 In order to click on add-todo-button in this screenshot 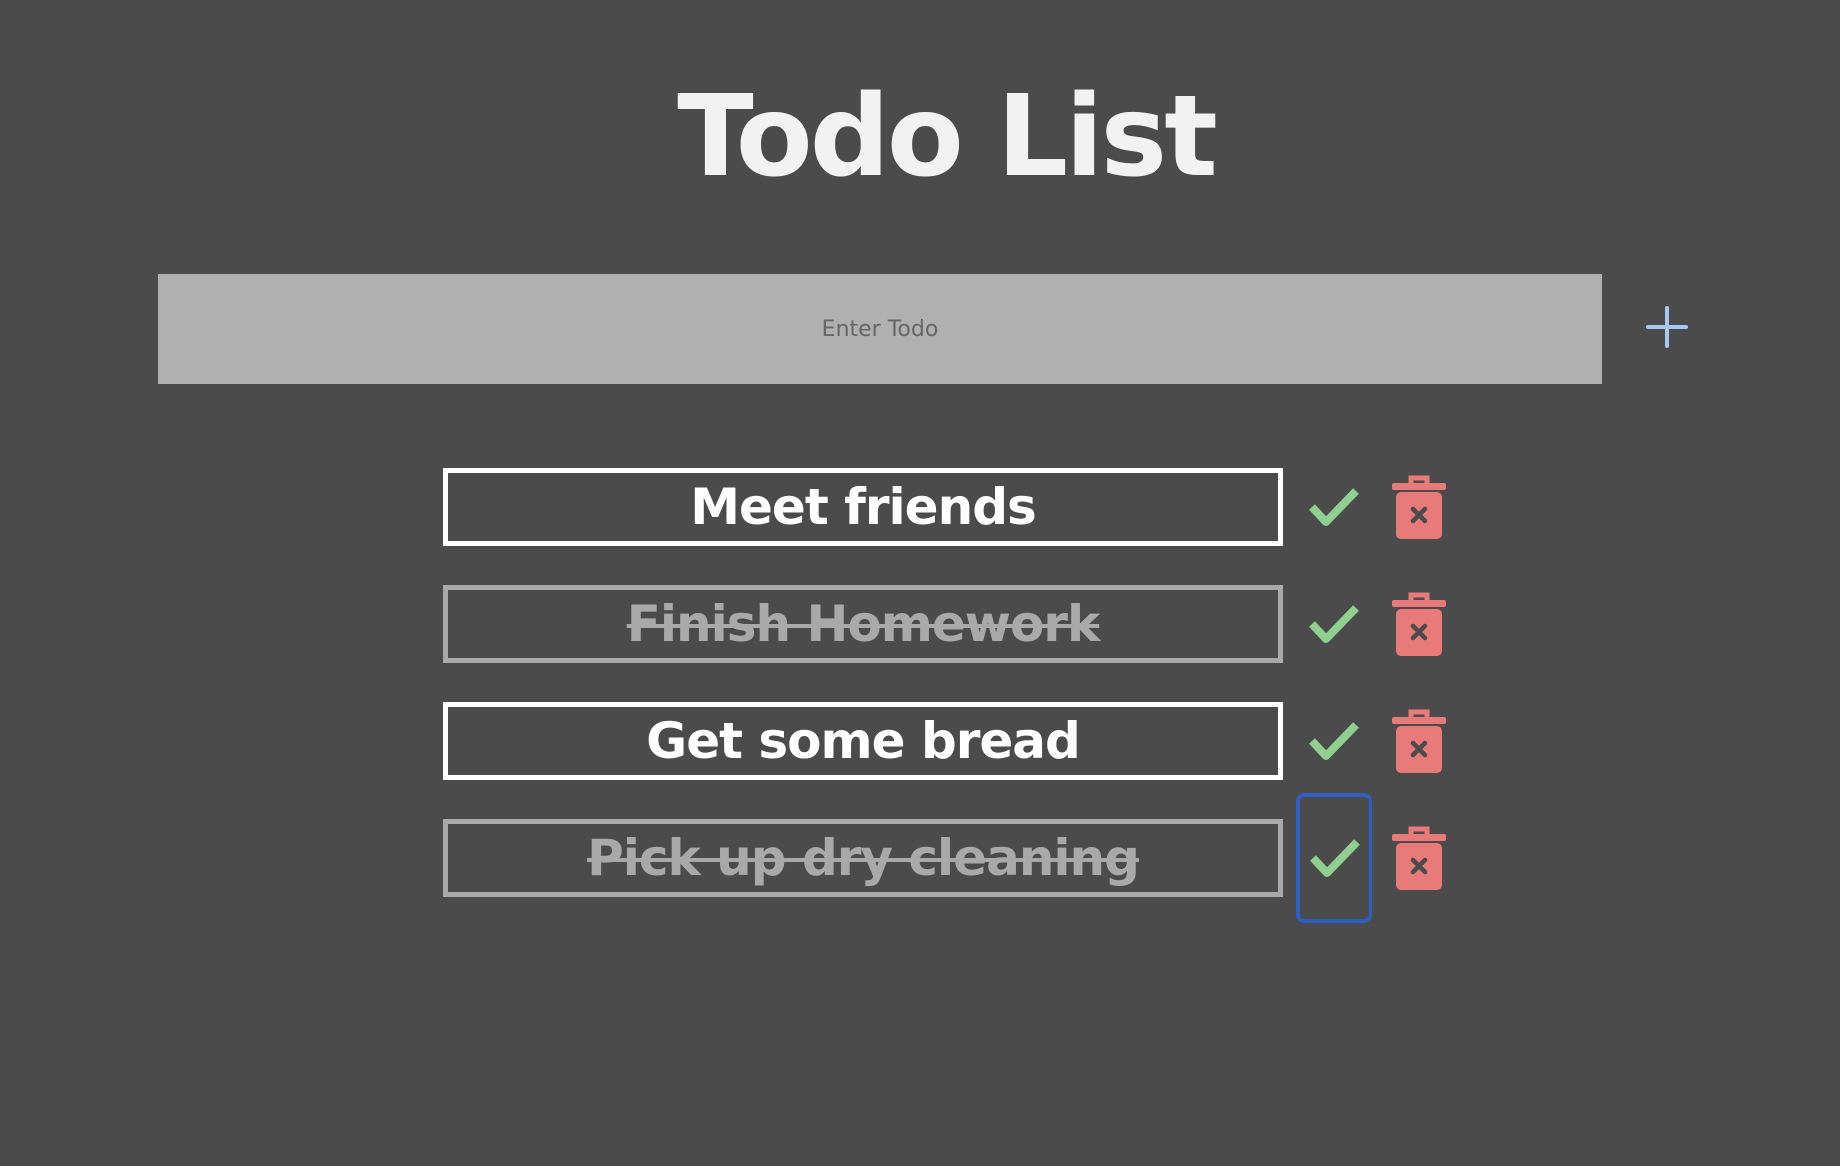, I will do `click(1667, 327)`.